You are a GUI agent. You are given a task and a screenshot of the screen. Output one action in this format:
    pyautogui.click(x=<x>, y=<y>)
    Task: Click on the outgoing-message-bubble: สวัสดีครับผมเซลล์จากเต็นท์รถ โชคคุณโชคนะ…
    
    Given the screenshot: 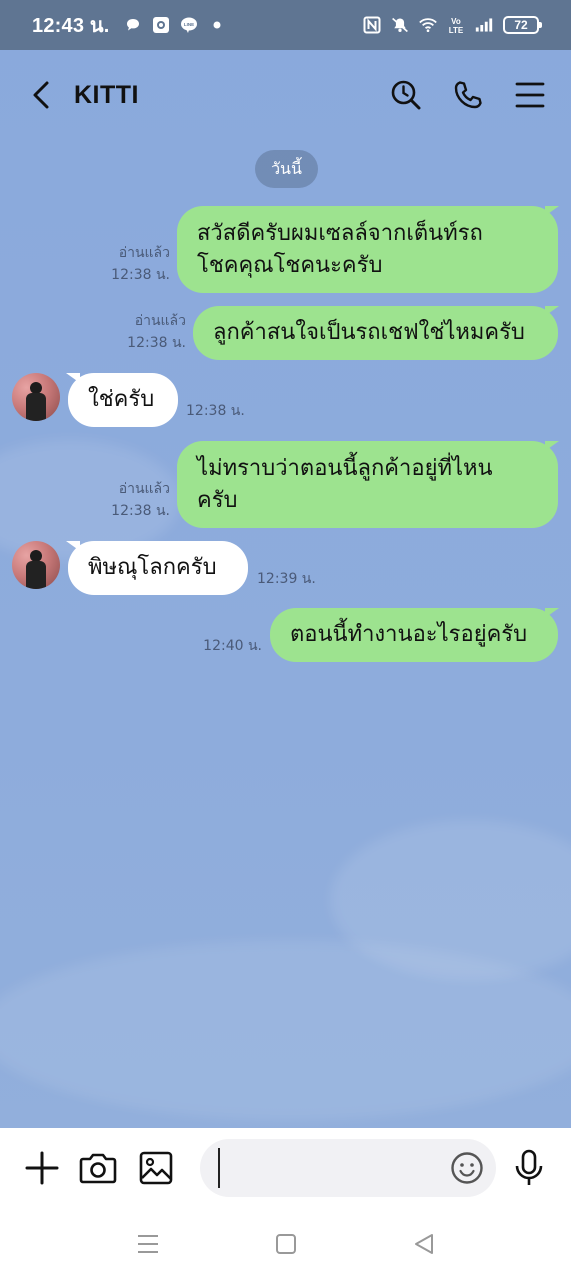 What is the action you would take?
    pyautogui.click(x=367, y=249)
    